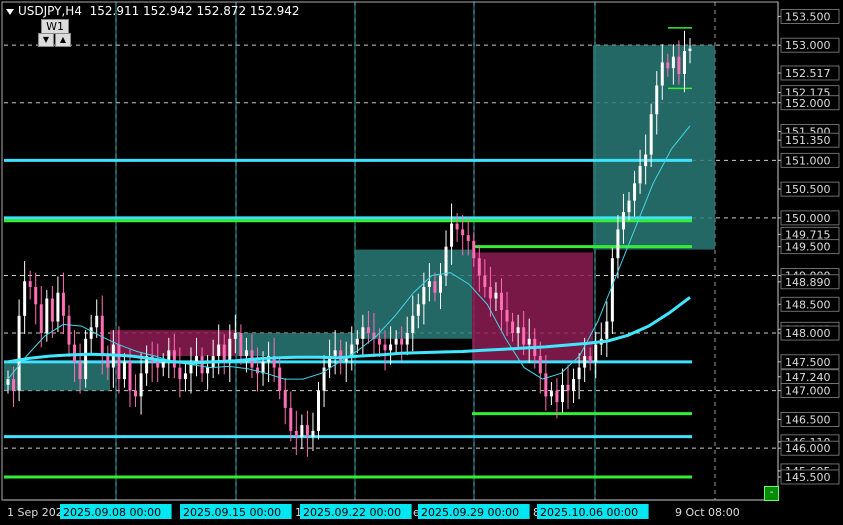  What do you see at coordinates (771, 493) in the screenshot?
I see `minimize-button: -` at bounding box center [771, 493].